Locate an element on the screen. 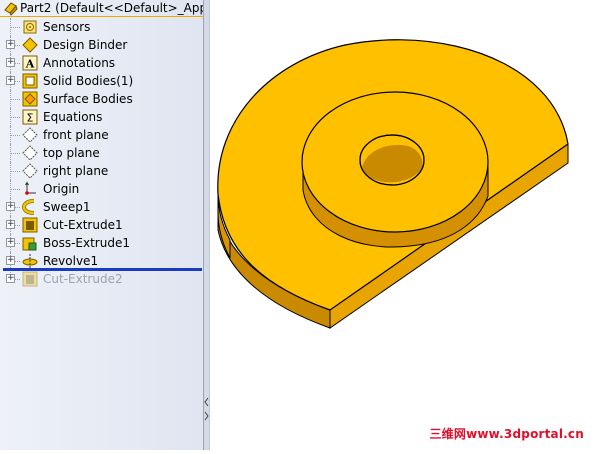 The image size is (600, 454). tree-item-label: Sensors is located at coordinates (67, 27).